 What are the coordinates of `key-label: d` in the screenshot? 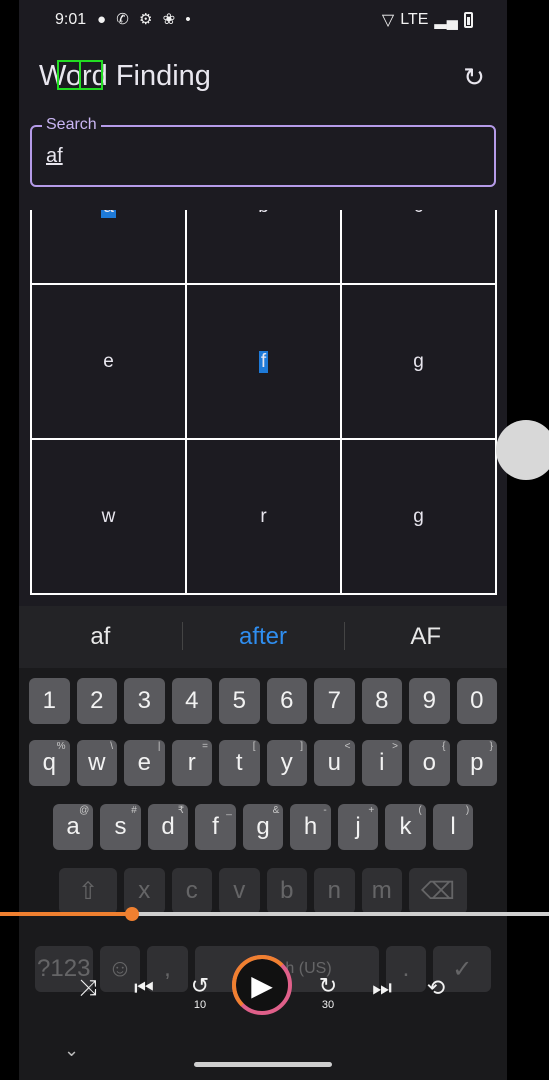 It's located at (168, 826).